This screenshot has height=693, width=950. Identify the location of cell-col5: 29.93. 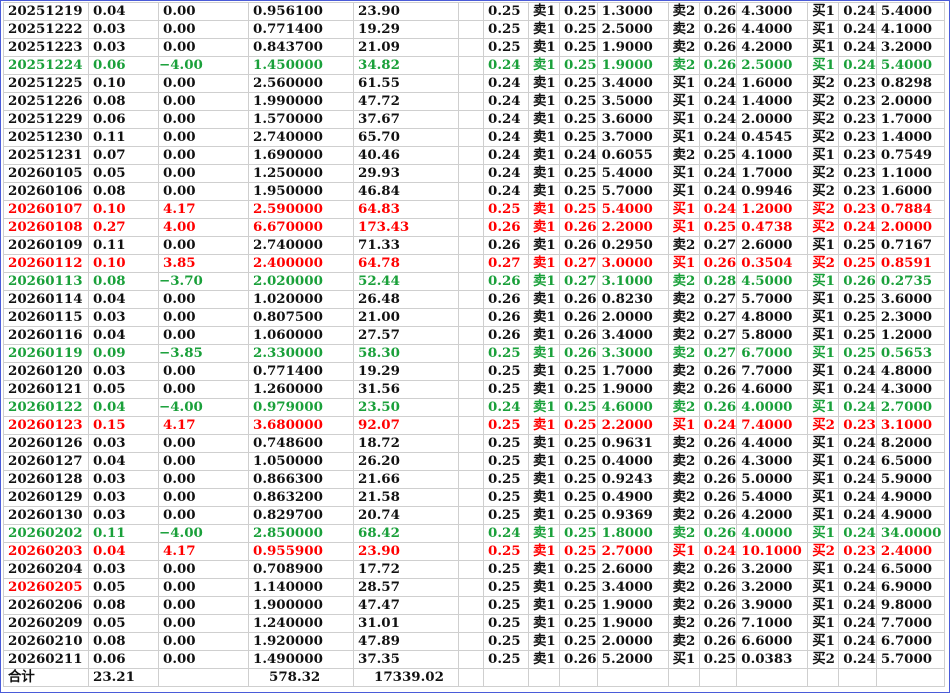
(406, 173).